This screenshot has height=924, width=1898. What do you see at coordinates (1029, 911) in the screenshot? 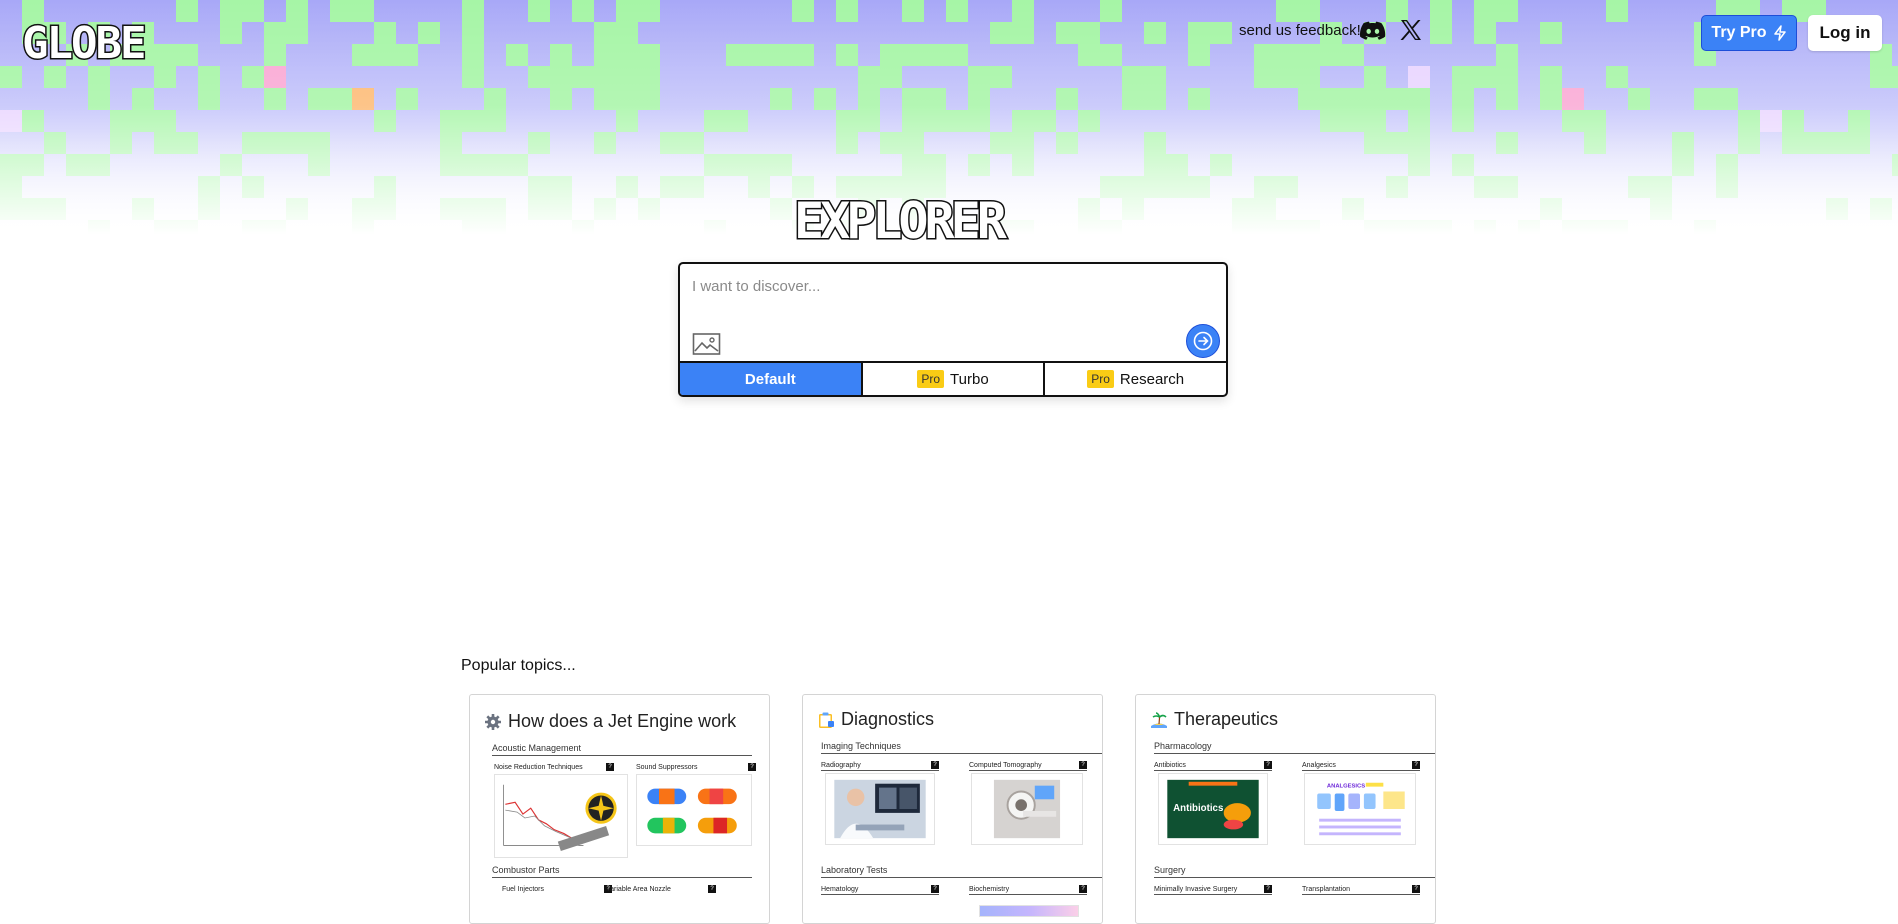
I see `biochemistry-photo` at bounding box center [1029, 911].